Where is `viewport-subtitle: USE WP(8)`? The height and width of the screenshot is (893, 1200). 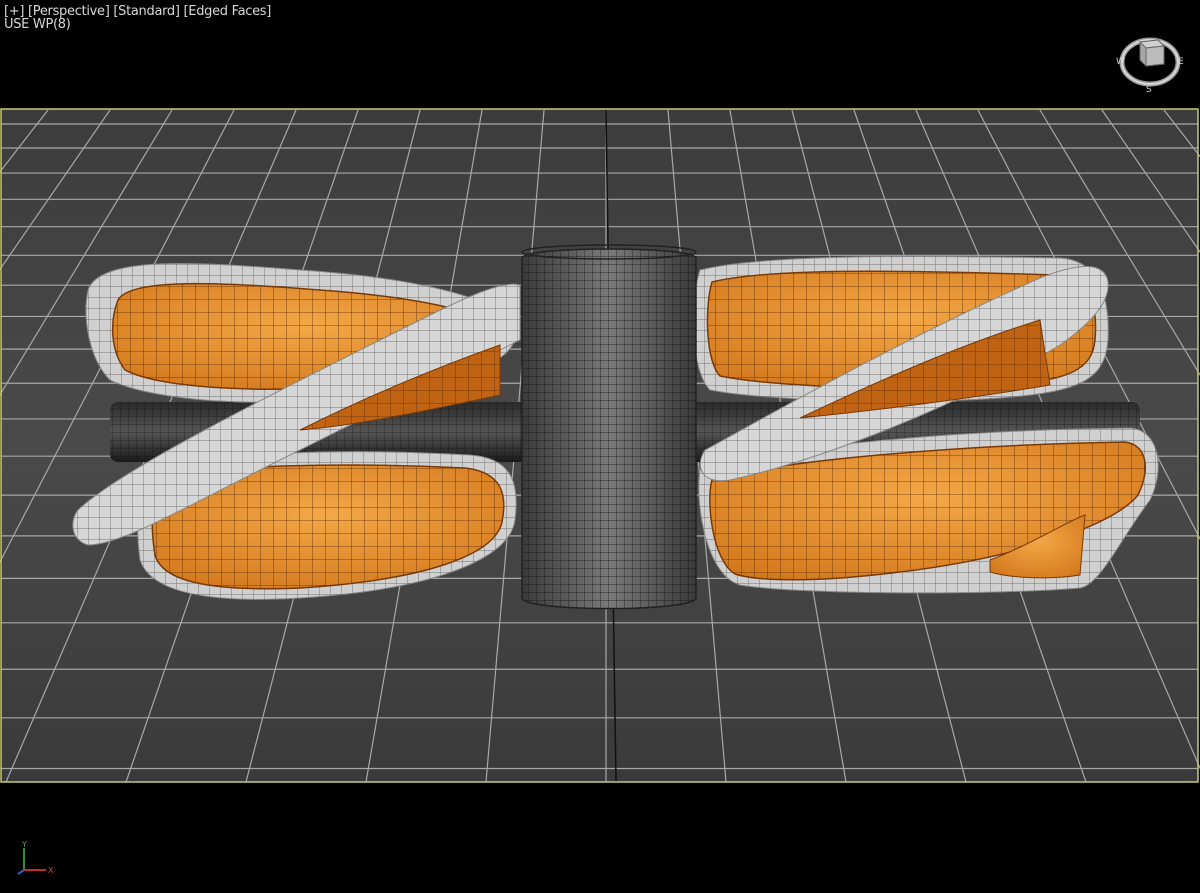 viewport-subtitle: USE WP(8) is located at coordinates (37, 24).